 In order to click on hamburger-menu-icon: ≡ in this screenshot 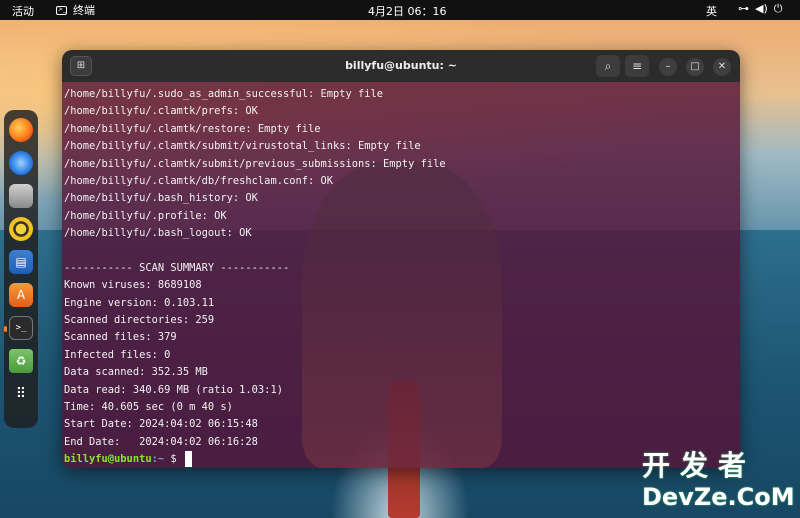, I will do `click(637, 66)`.